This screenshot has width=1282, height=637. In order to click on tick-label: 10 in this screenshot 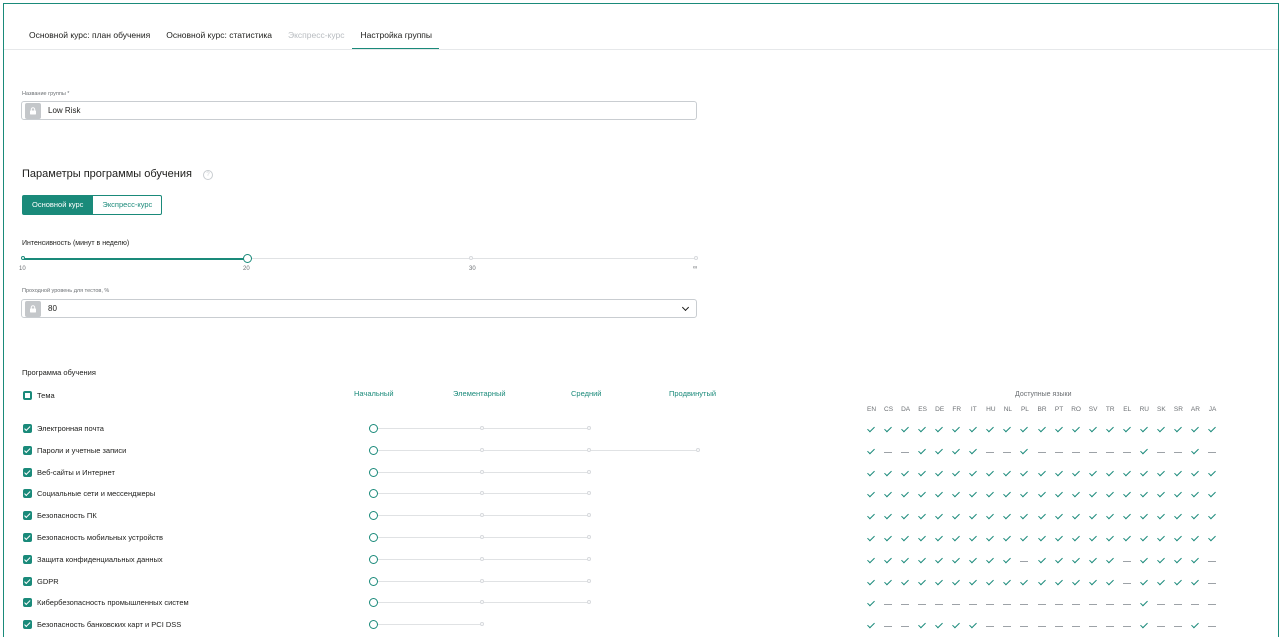, I will do `click(22, 269)`.